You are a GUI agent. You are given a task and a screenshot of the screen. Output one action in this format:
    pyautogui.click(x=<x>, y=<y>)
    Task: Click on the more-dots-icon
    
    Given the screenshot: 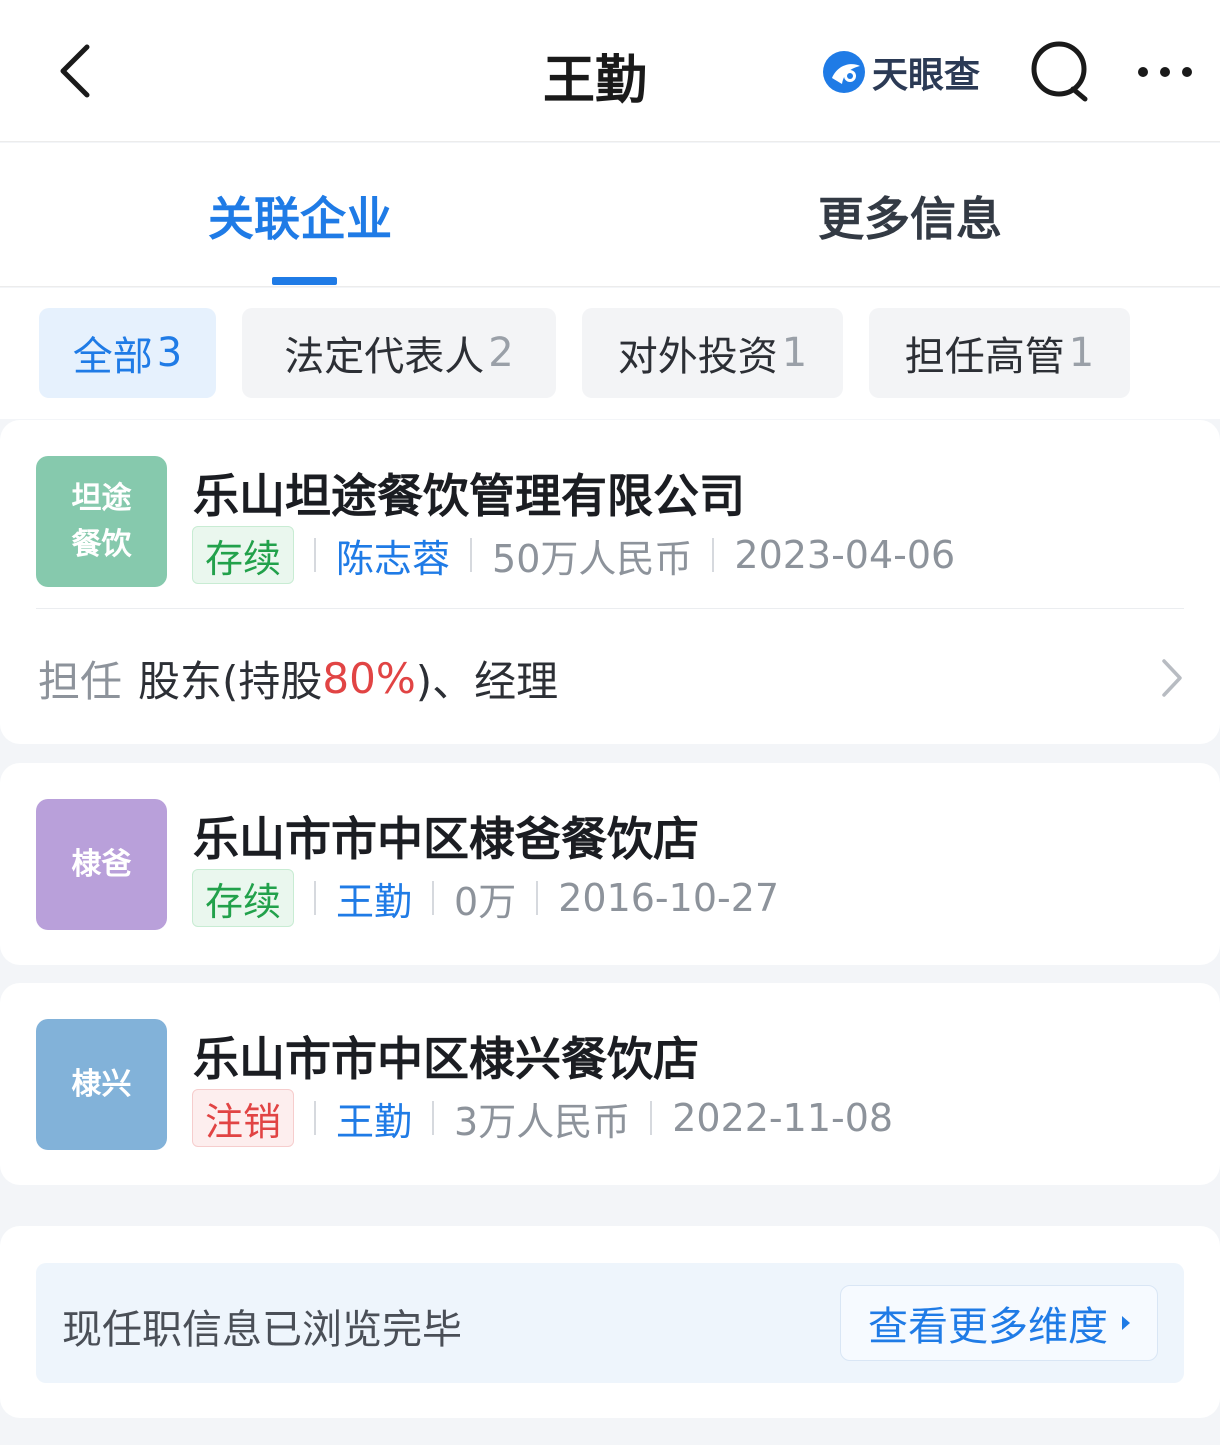 What is the action you would take?
    pyautogui.click(x=1165, y=72)
    